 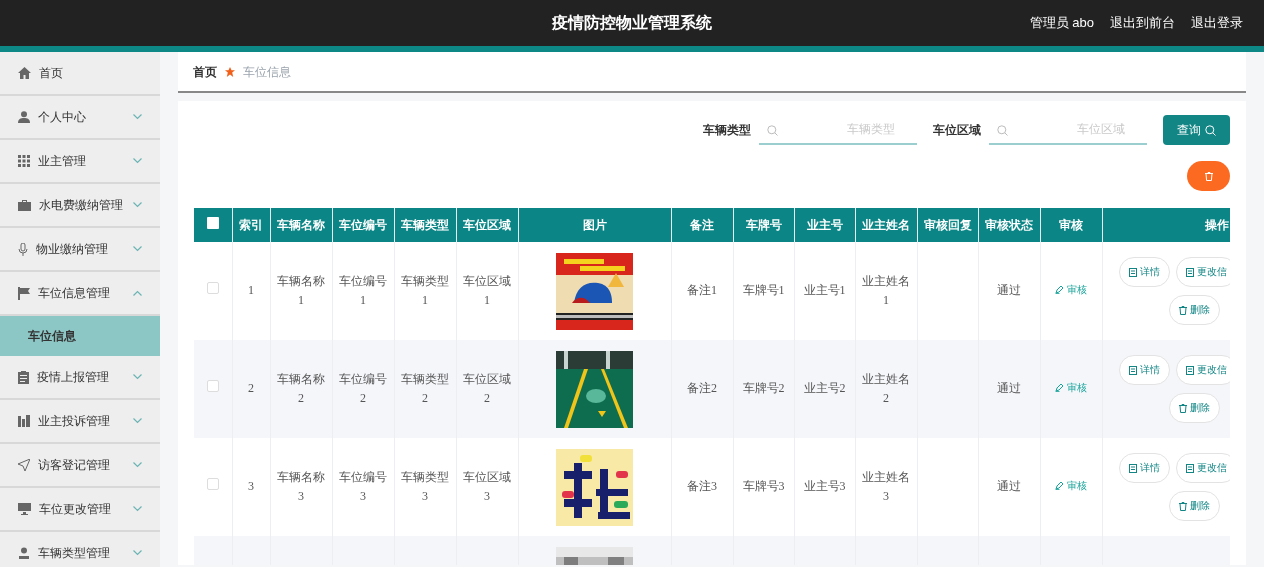 I want to click on sidebar-item: 物业缴纳管理, so click(x=80, y=250).